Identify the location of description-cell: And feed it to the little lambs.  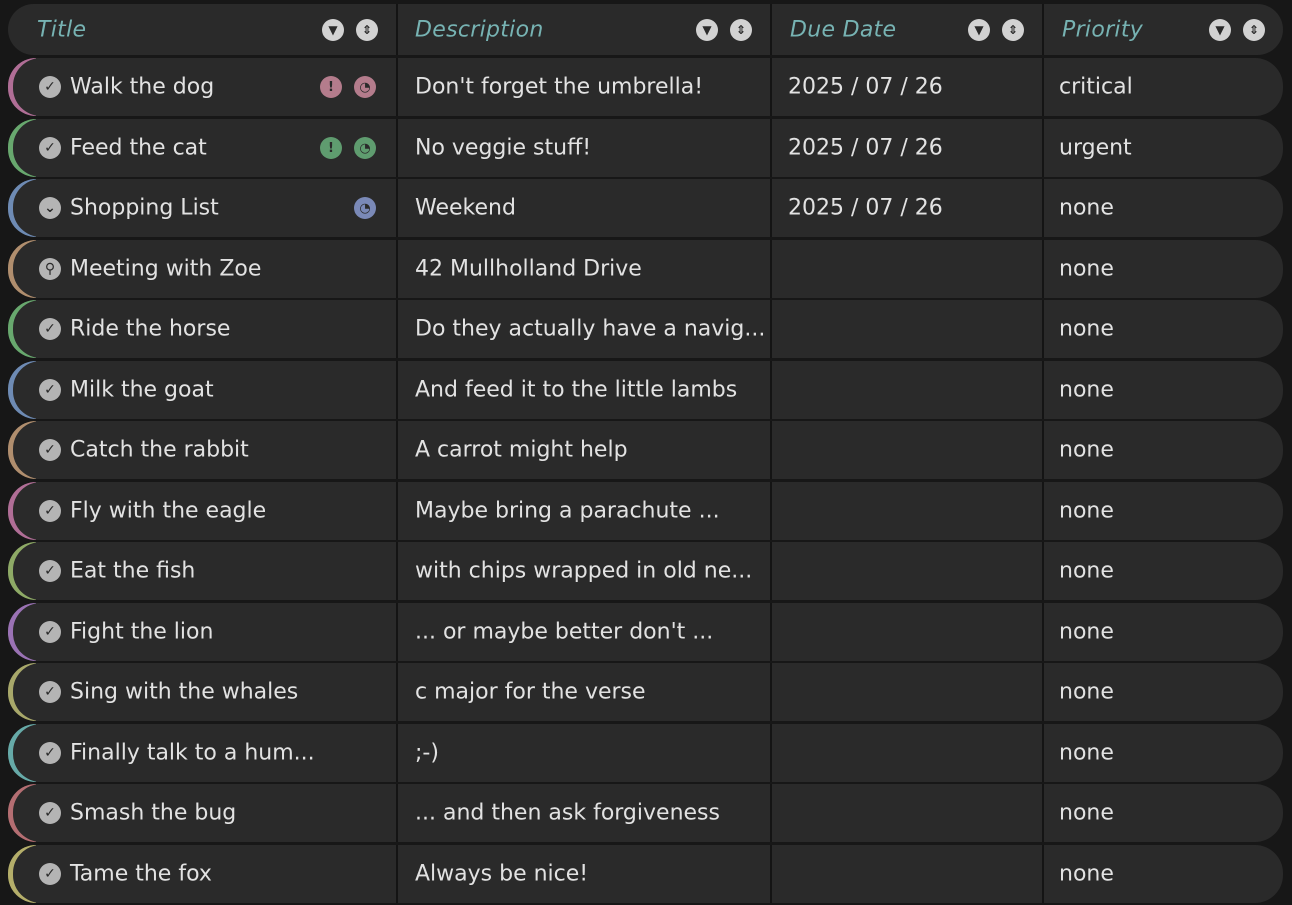
(585, 390).